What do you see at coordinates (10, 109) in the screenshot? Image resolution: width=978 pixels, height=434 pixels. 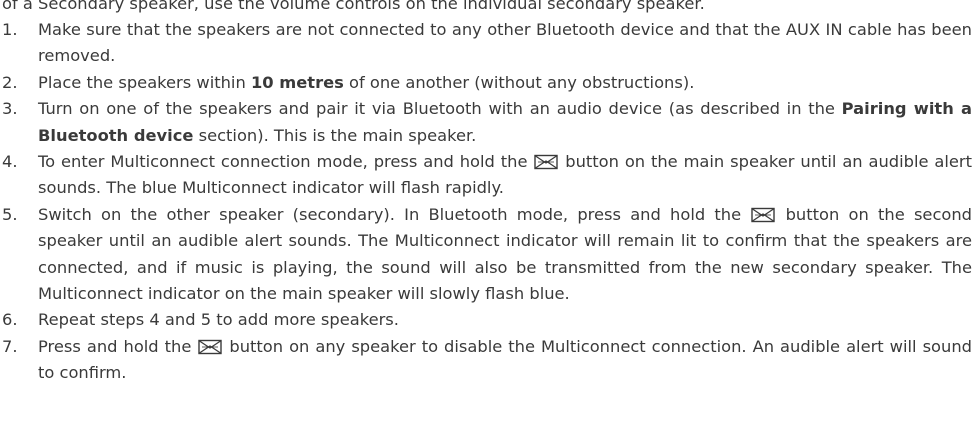 I see `step-number: 3.` at bounding box center [10, 109].